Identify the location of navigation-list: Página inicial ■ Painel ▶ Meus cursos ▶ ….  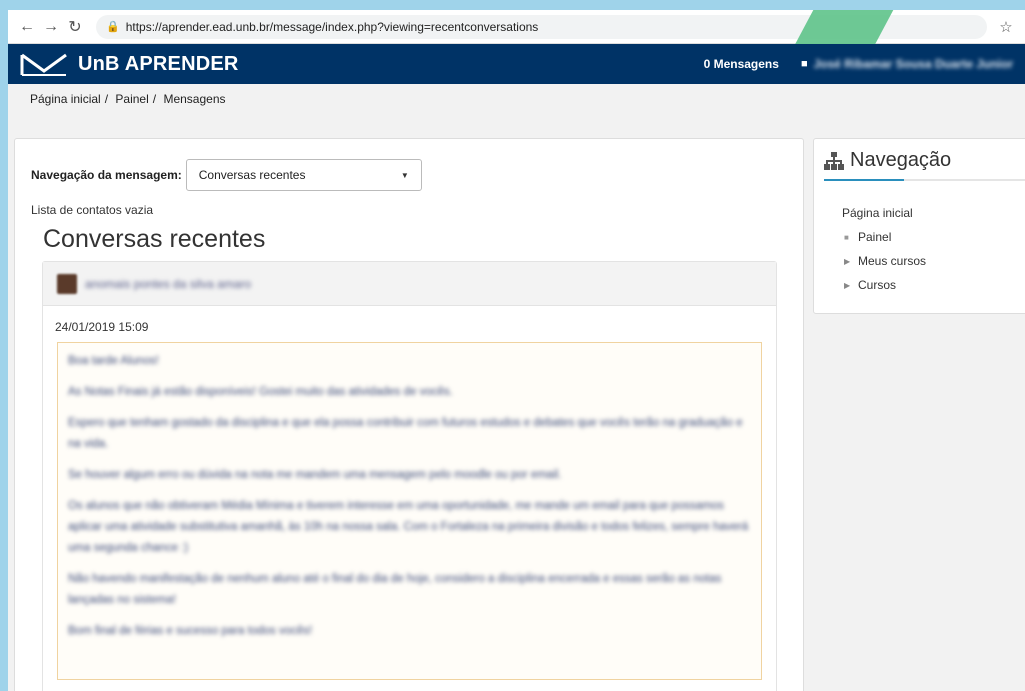
(884, 249).